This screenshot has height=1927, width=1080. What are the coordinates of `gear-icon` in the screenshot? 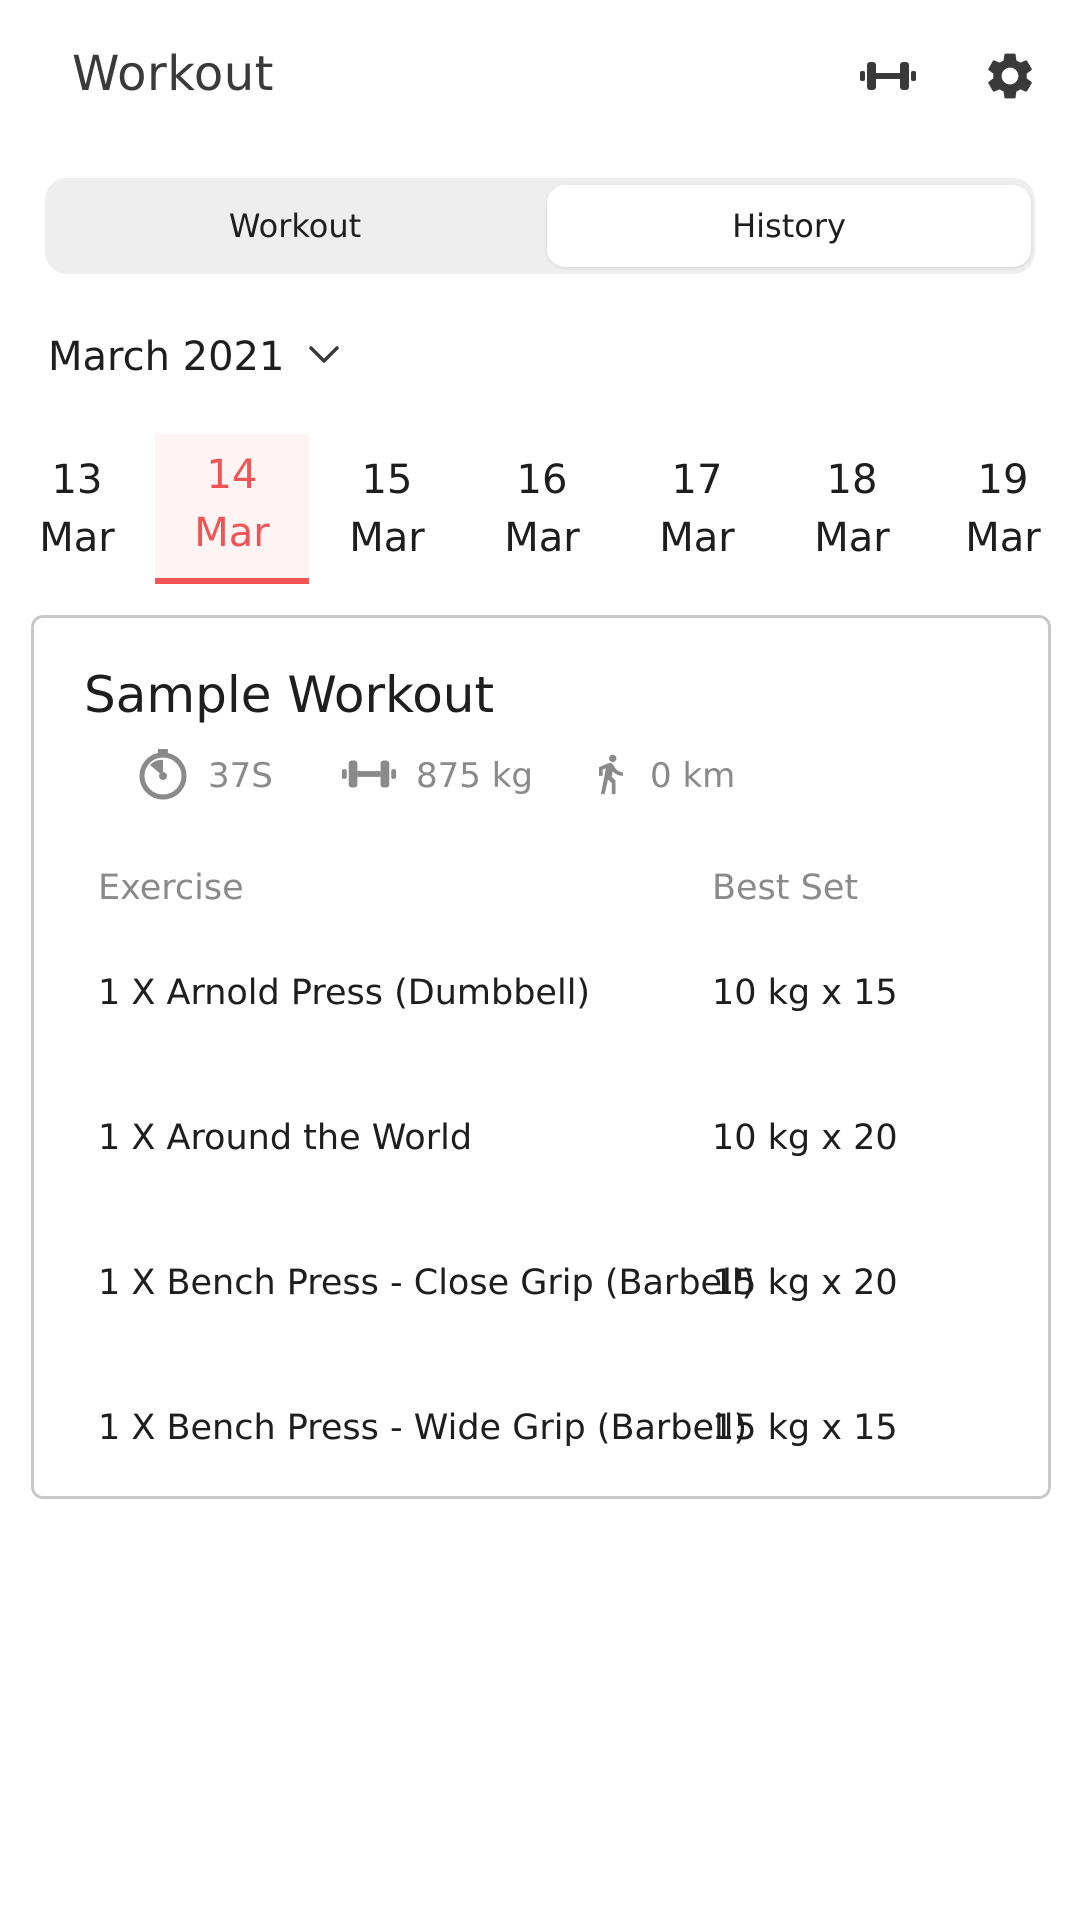 It's located at (1010, 76).